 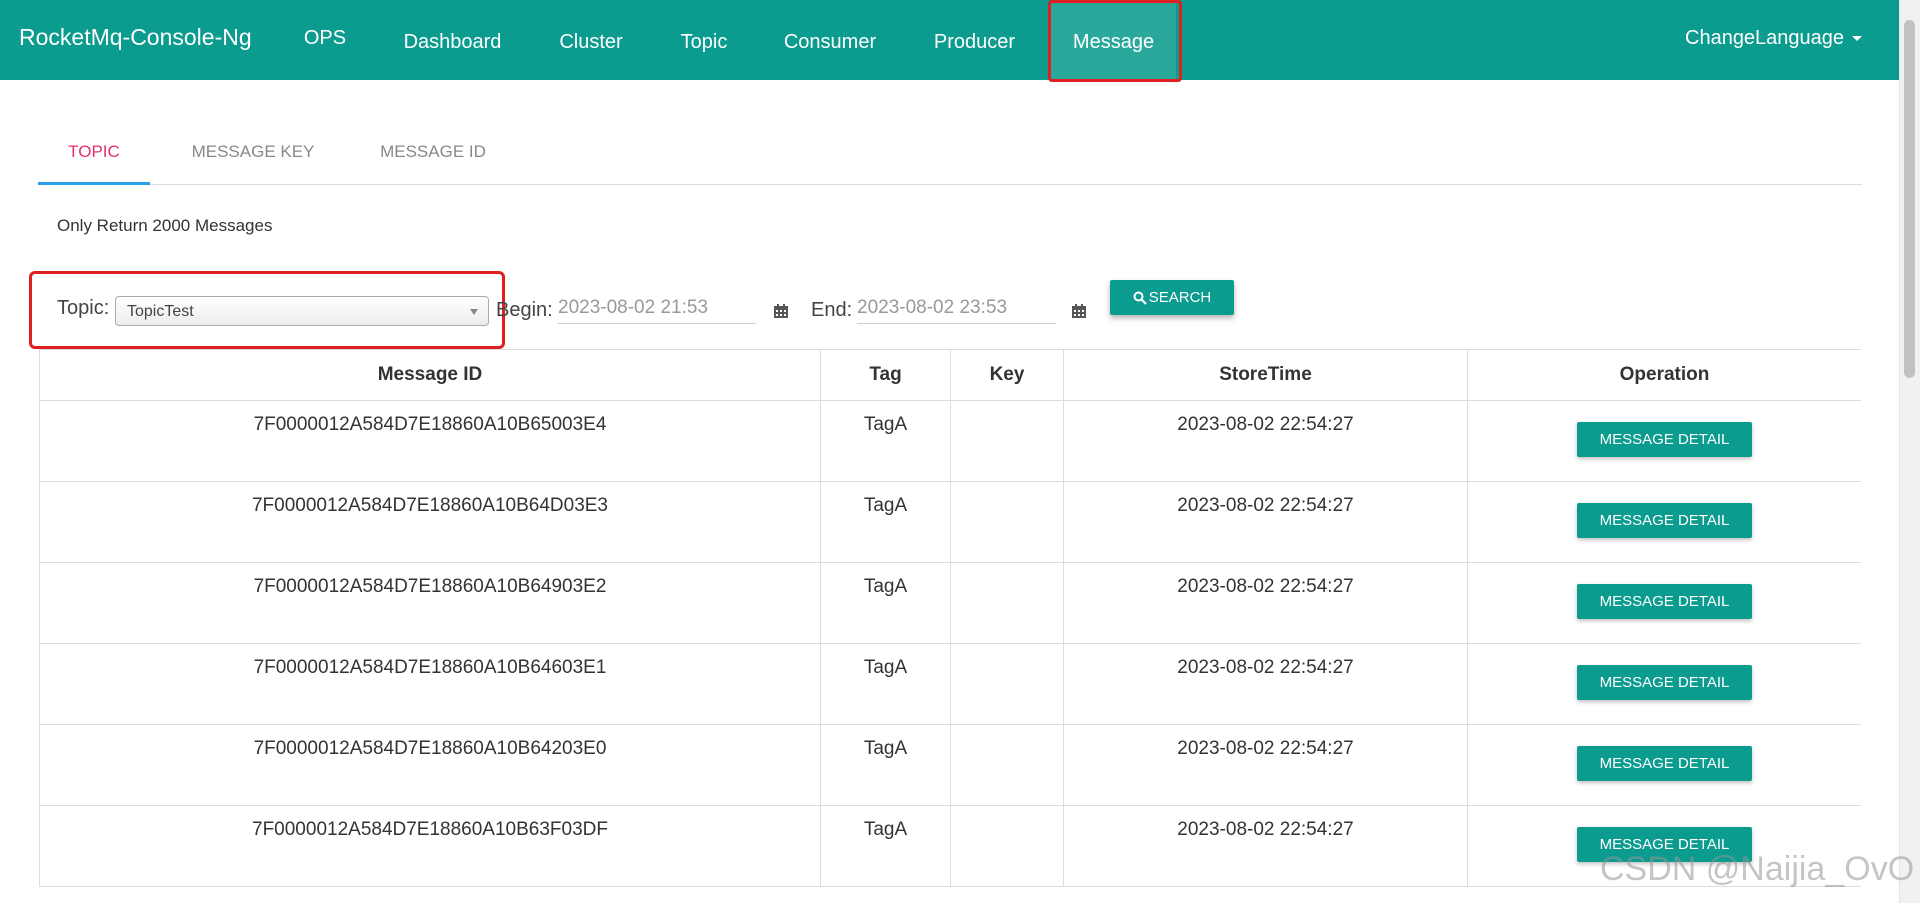 I want to click on nav-item-cluster: Cluster, so click(x=591, y=40).